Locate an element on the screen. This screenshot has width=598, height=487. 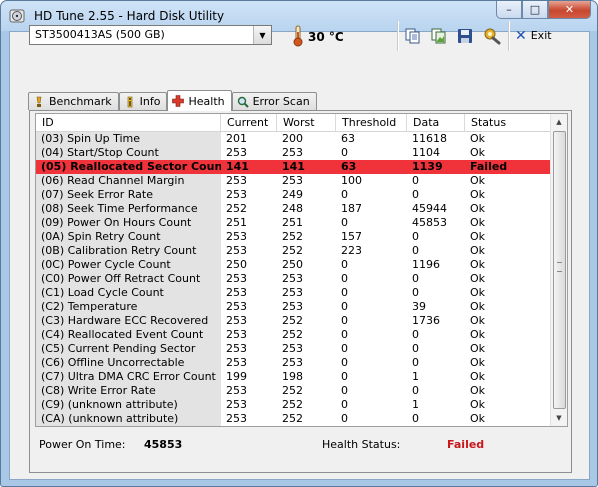
table-cell-threshold: 157 is located at coordinates (351, 236).